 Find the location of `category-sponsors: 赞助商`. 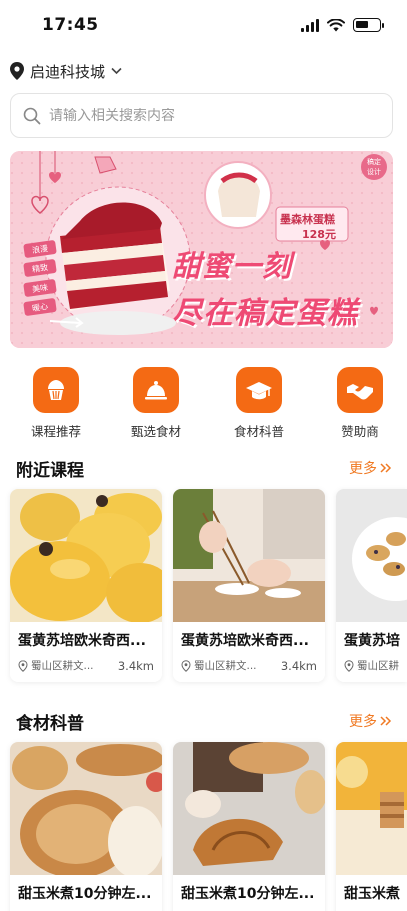

category-sponsors: 赞助商 is located at coordinates (360, 403).